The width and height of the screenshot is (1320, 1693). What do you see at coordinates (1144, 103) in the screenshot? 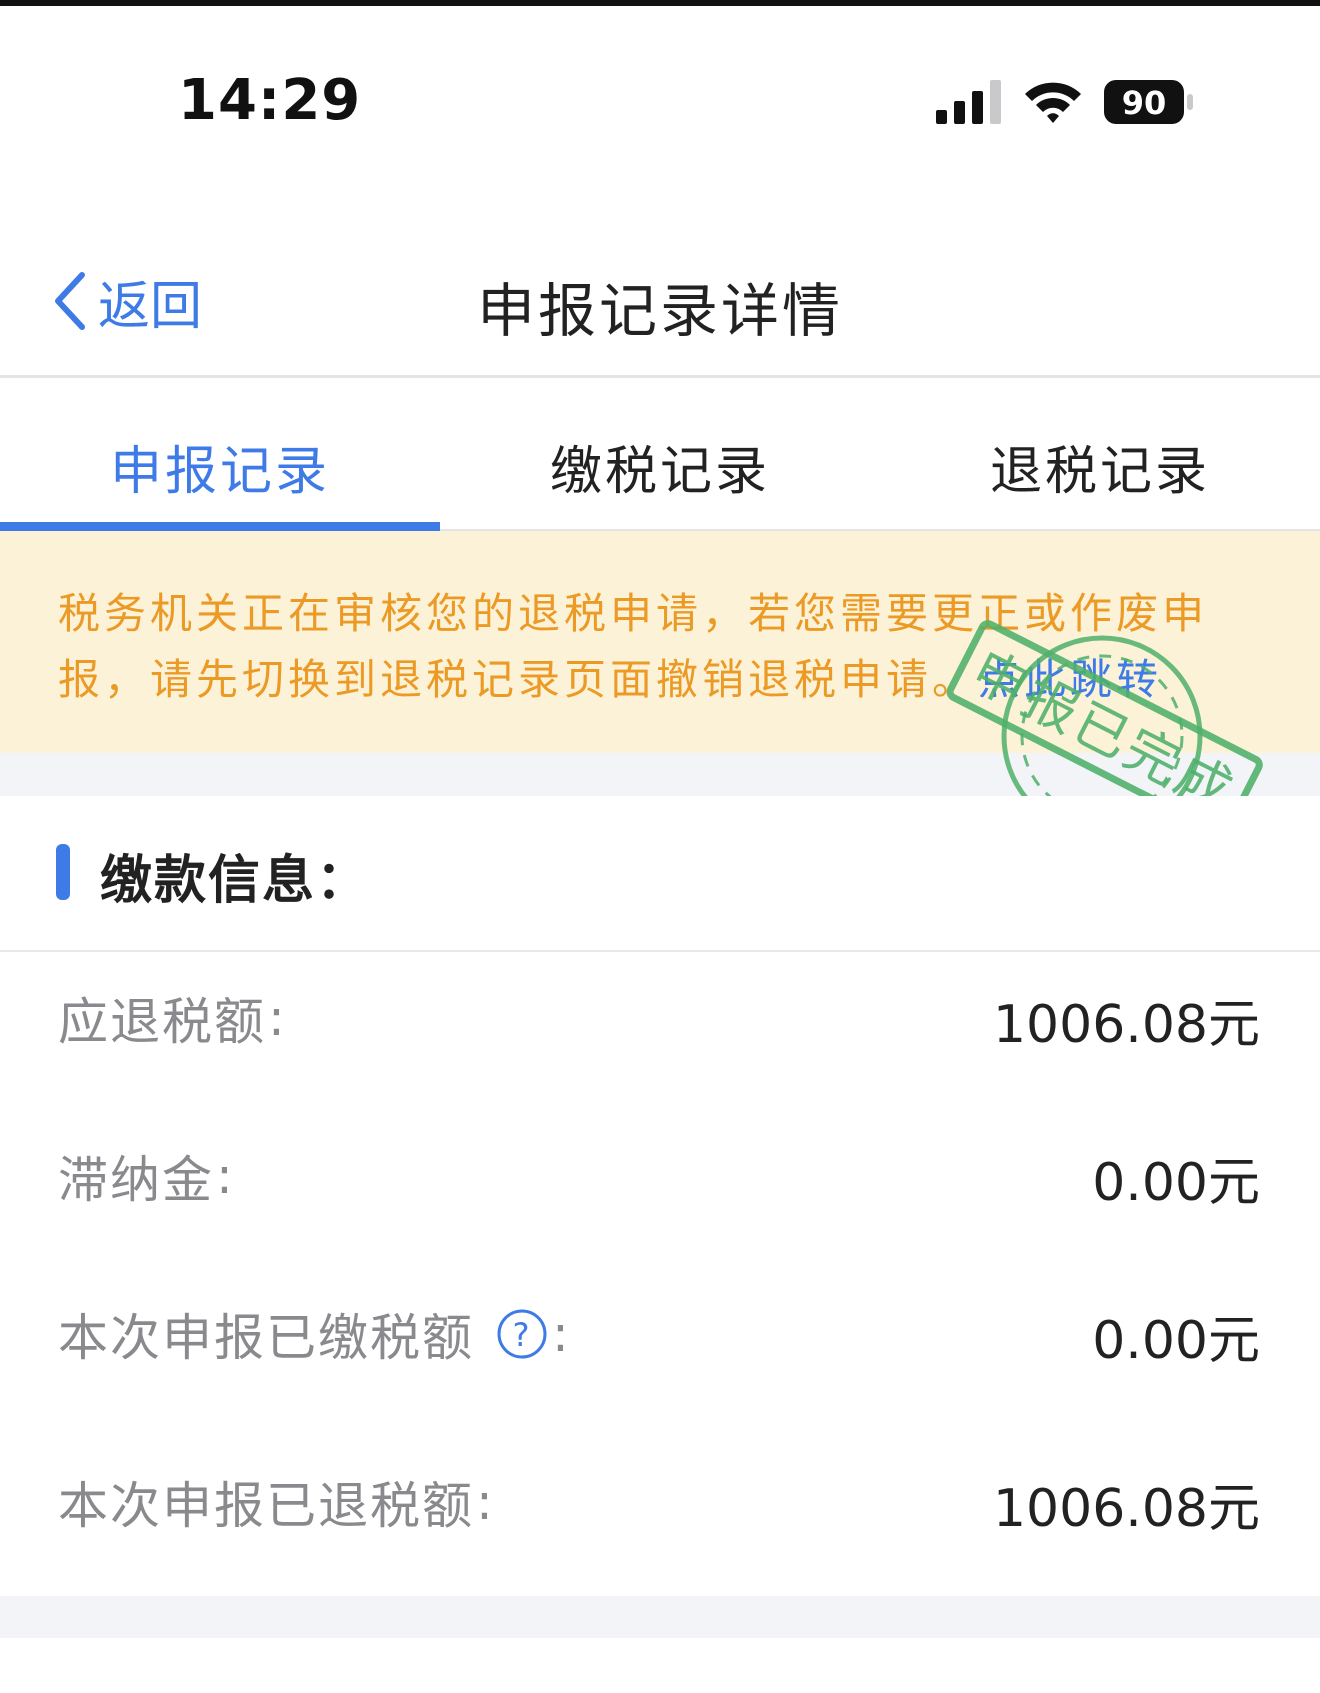
I see `battery-level: 90` at bounding box center [1144, 103].